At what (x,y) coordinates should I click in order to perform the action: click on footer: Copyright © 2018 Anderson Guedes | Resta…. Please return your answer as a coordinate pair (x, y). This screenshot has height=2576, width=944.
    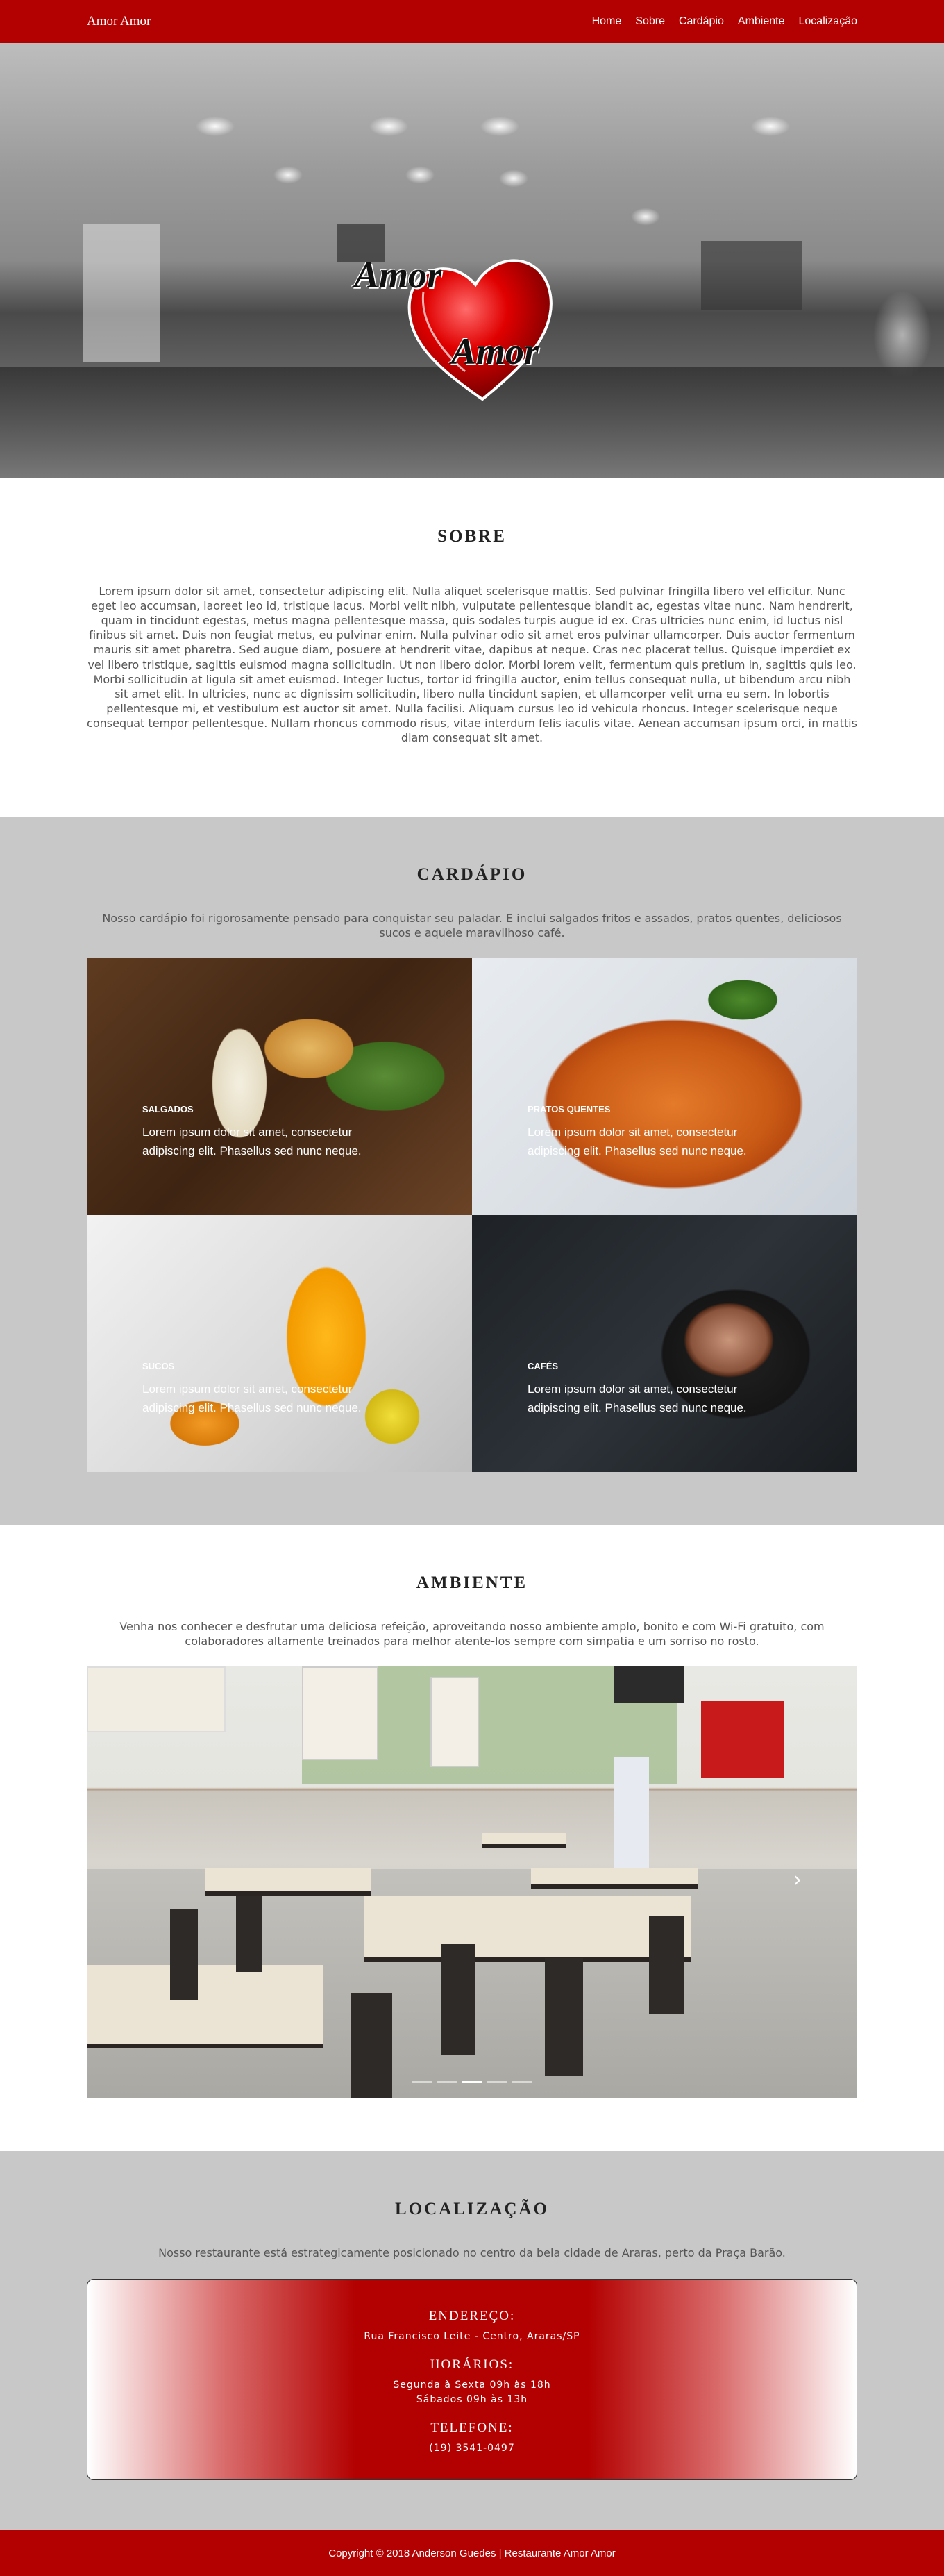
    Looking at the image, I should click on (472, 2553).